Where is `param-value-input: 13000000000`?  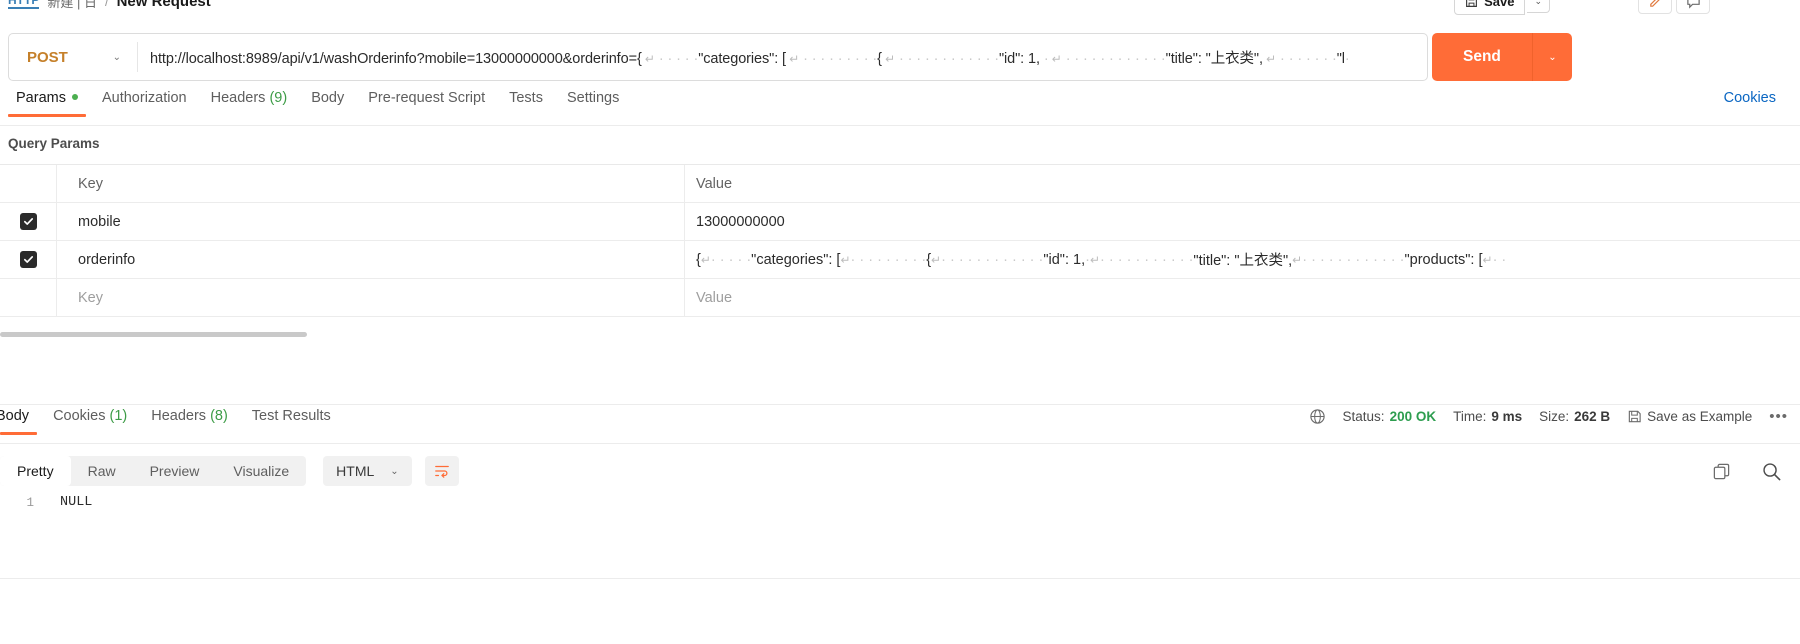
param-value-input: 13000000000 is located at coordinates (1242, 221).